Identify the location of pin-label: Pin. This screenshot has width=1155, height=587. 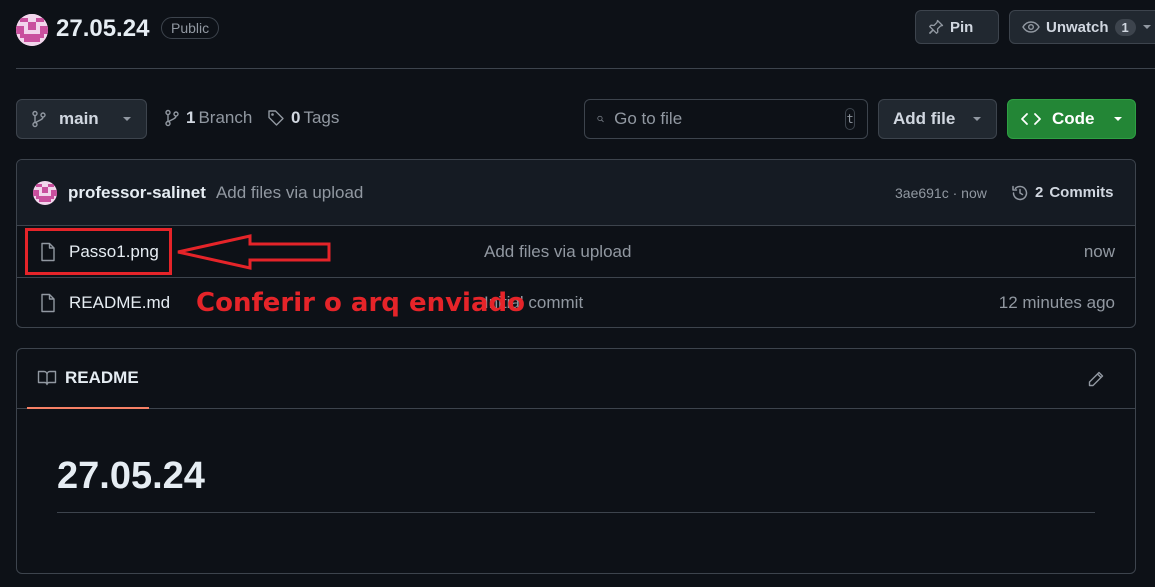
(962, 27).